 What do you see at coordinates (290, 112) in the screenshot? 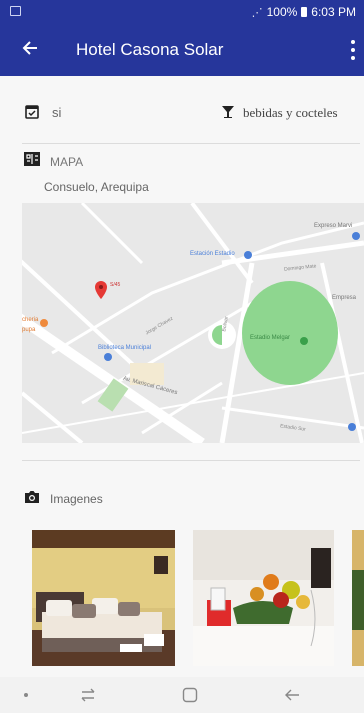
I see `drinks-label: bebidas y cocteles` at bounding box center [290, 112].